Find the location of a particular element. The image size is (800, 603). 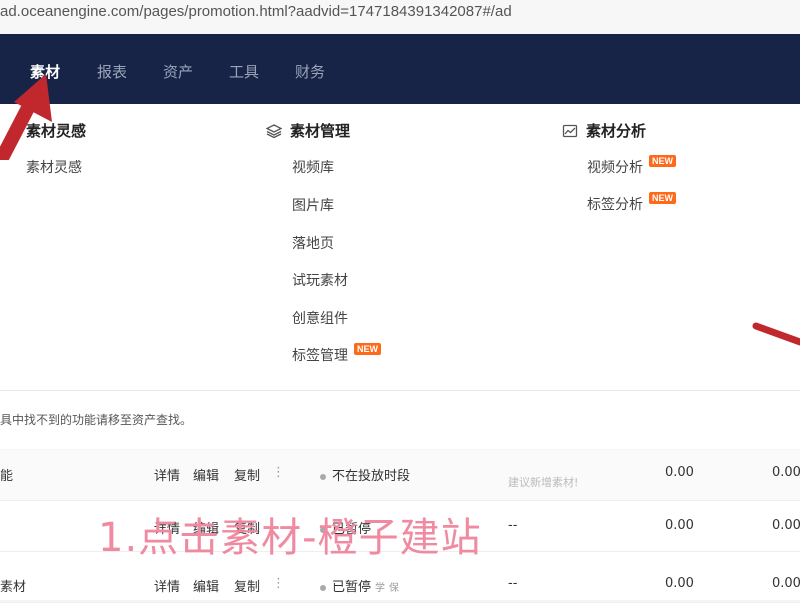

row-name: 能 is located at coordinates (7, 476).